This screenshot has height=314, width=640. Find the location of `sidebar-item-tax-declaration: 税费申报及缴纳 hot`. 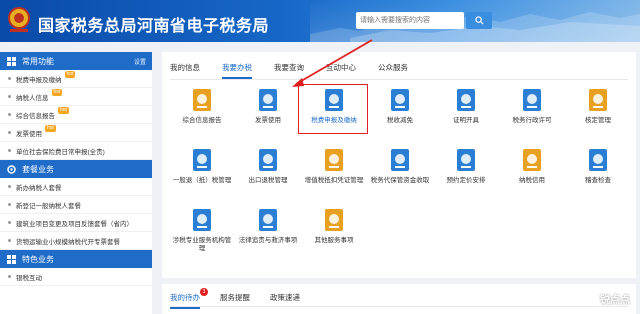

sidebar-item-tax-declaration: 税费申报及缴纳 hot is located at coordinates (76, 79).